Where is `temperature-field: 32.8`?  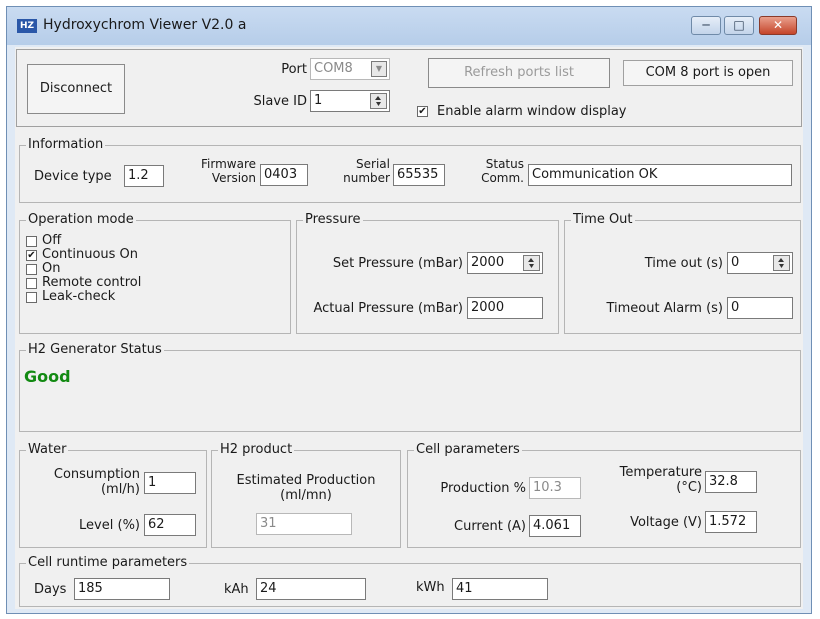 temperature-field: 32.8 is located at coordinates (731, 482).